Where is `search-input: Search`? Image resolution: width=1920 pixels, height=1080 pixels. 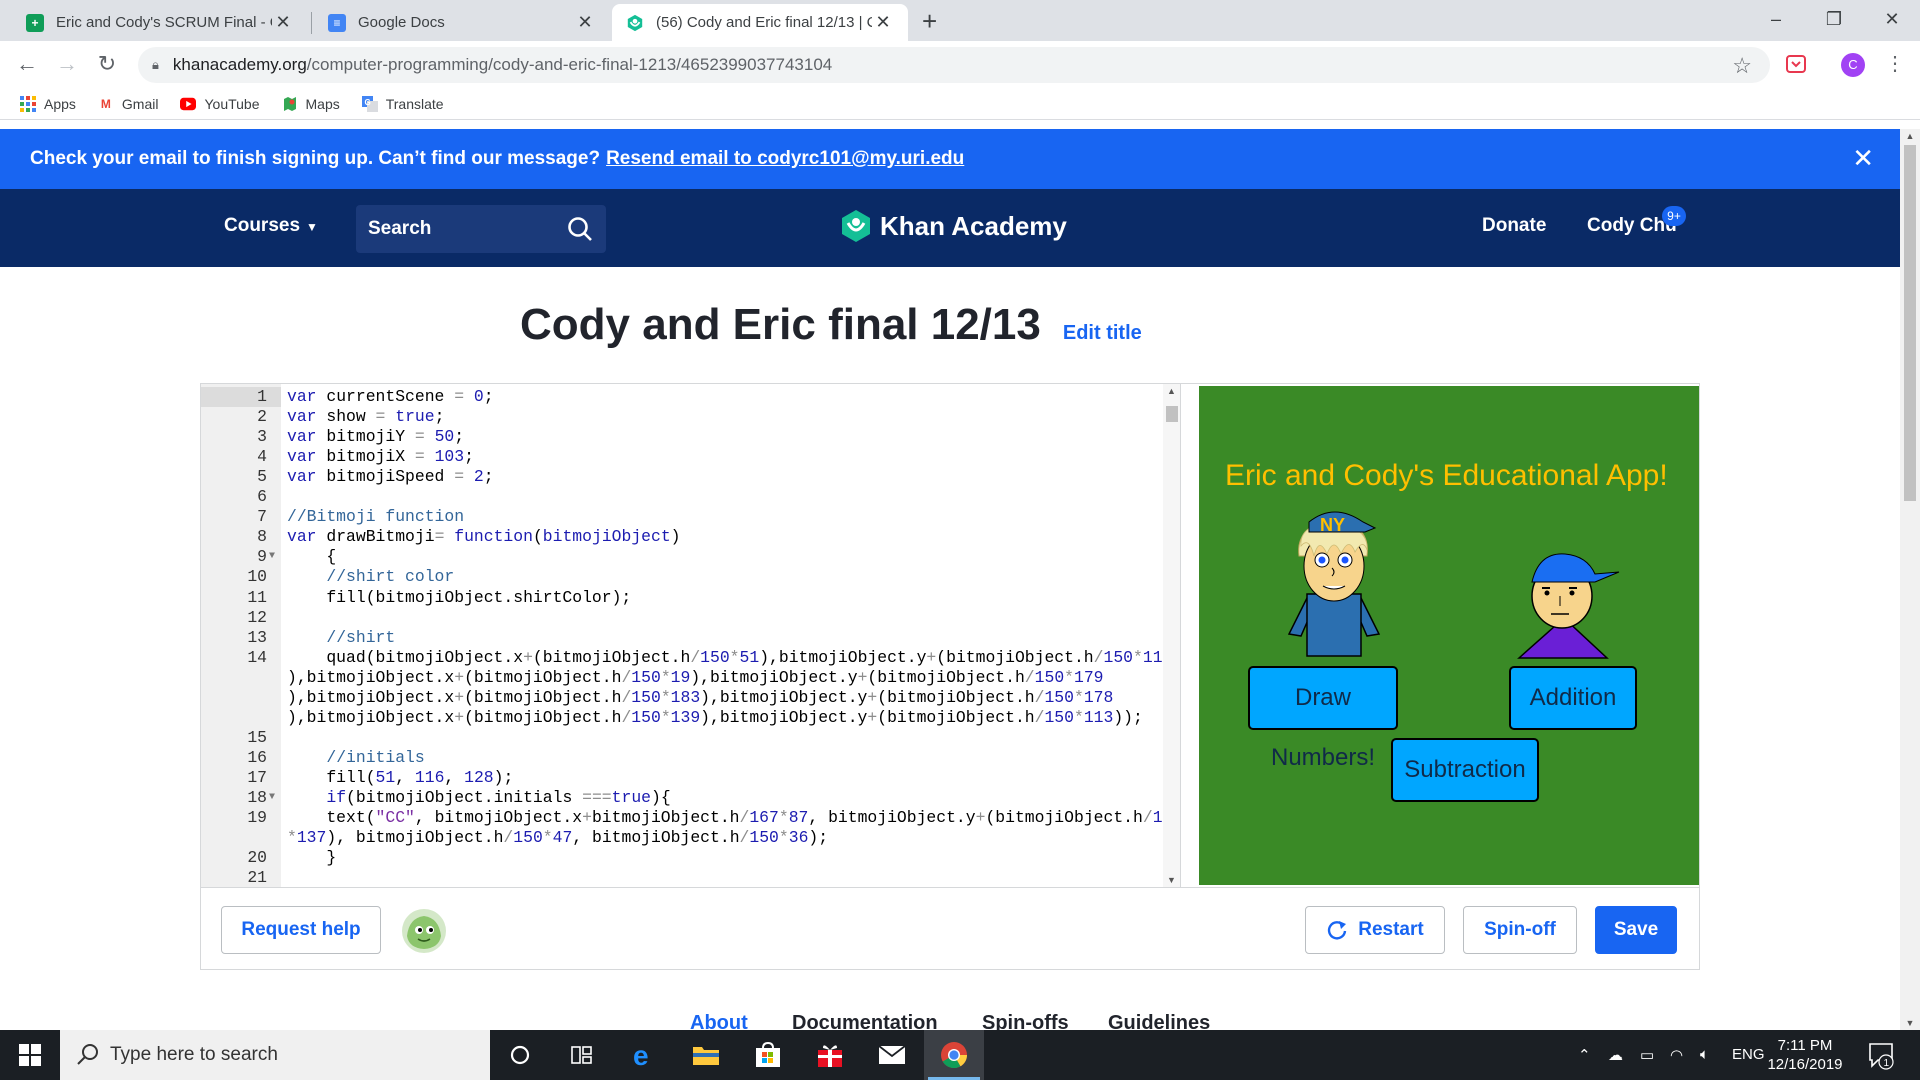 search-input: Search is located at coordinates (481, 229).